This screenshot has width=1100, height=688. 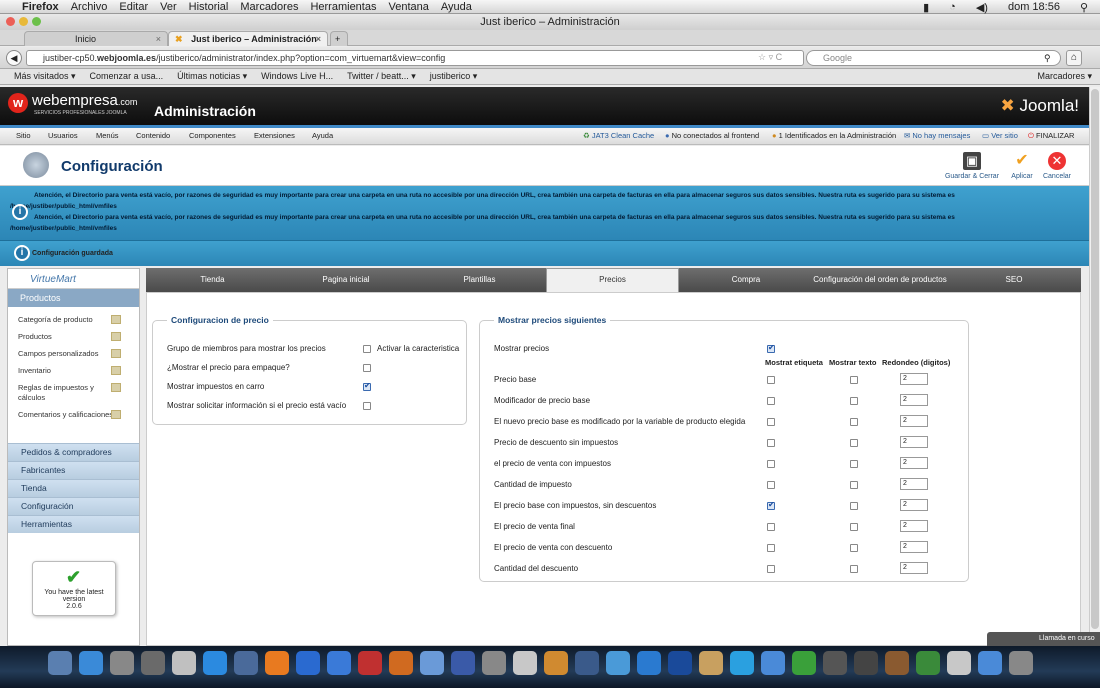 I want to click on clock: dom 18:56, so click(x=1034, y=7).